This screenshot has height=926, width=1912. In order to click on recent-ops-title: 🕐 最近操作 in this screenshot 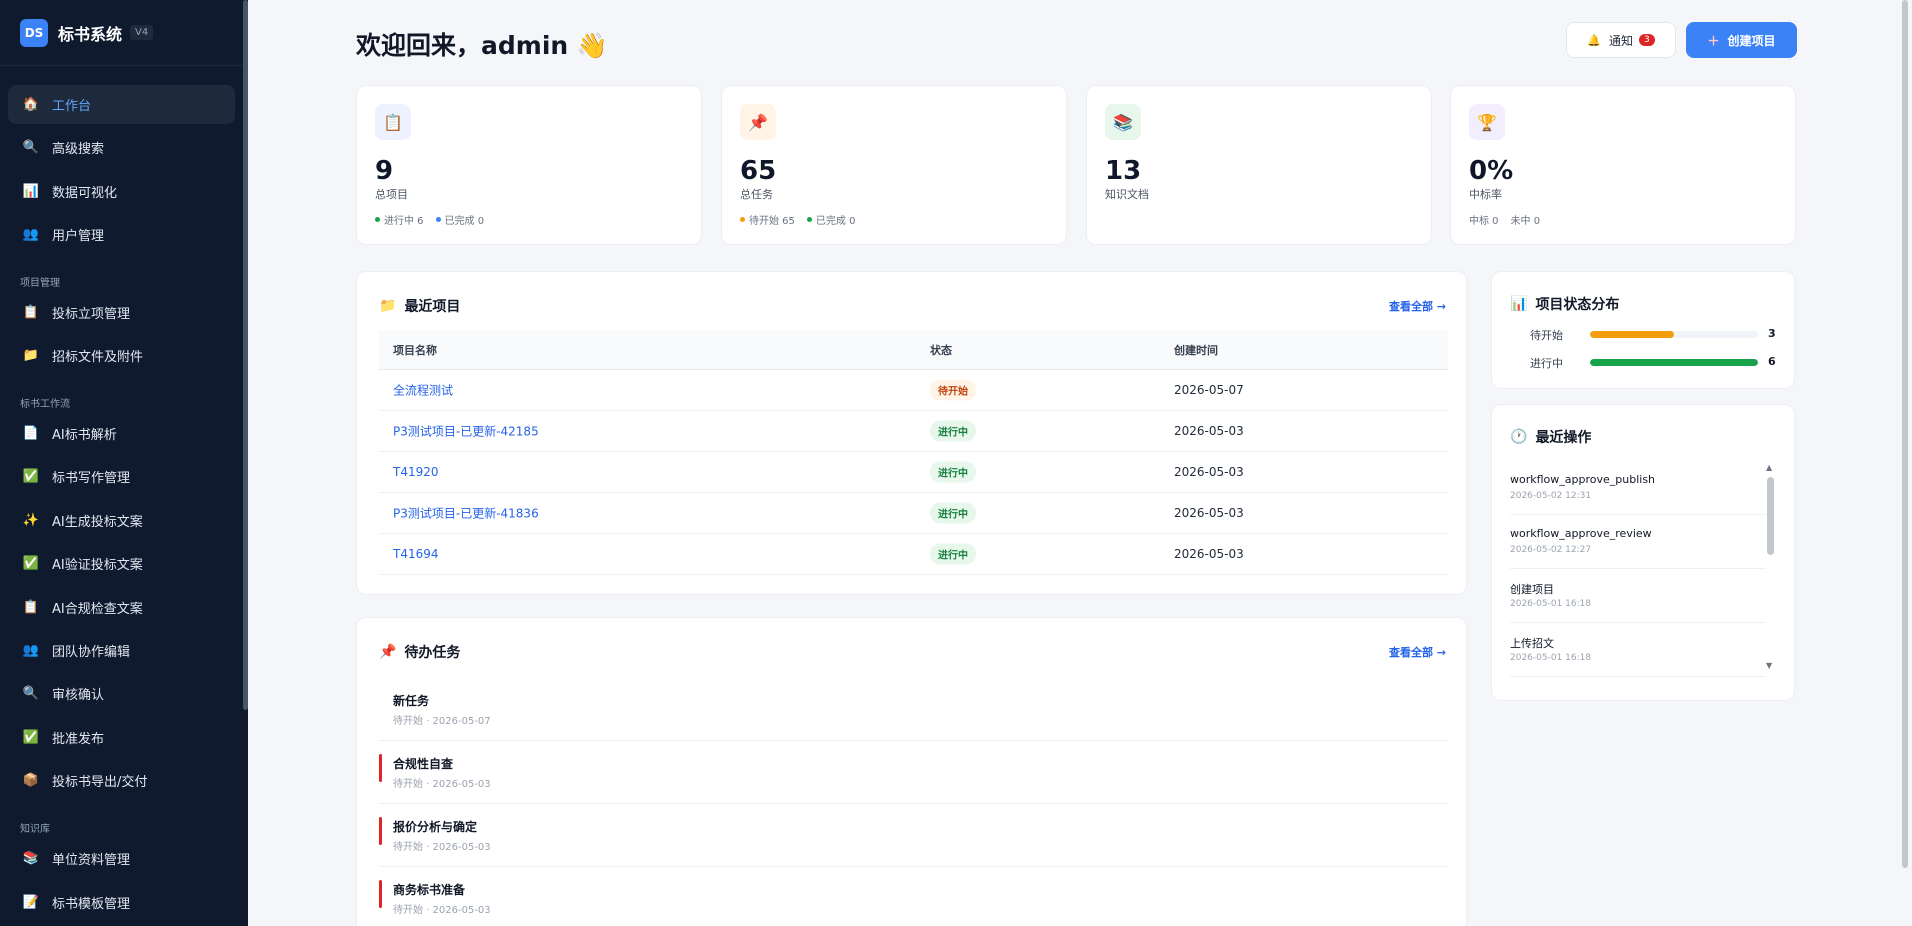, I will do `click(1550, 437)`.